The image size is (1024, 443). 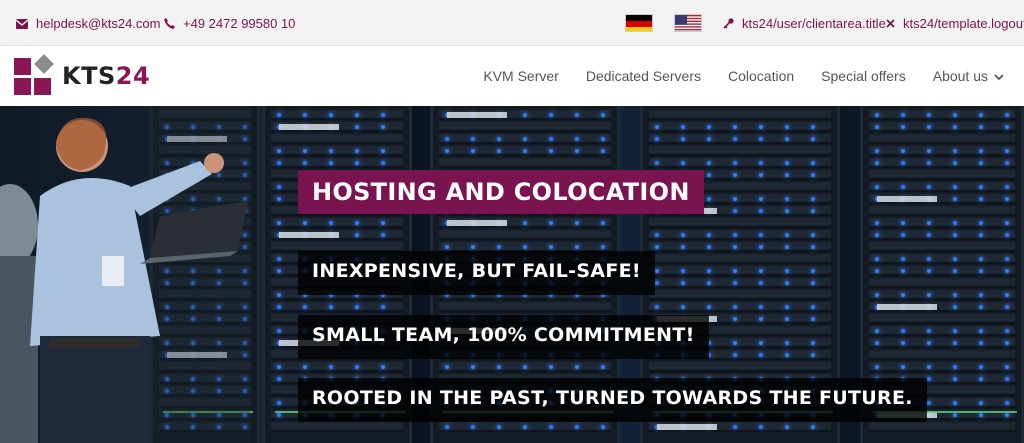 What do you see at coordinates (960, 76) in the screenshot?
I see `nav-item-label: About us` at bounding box center [960, 76].